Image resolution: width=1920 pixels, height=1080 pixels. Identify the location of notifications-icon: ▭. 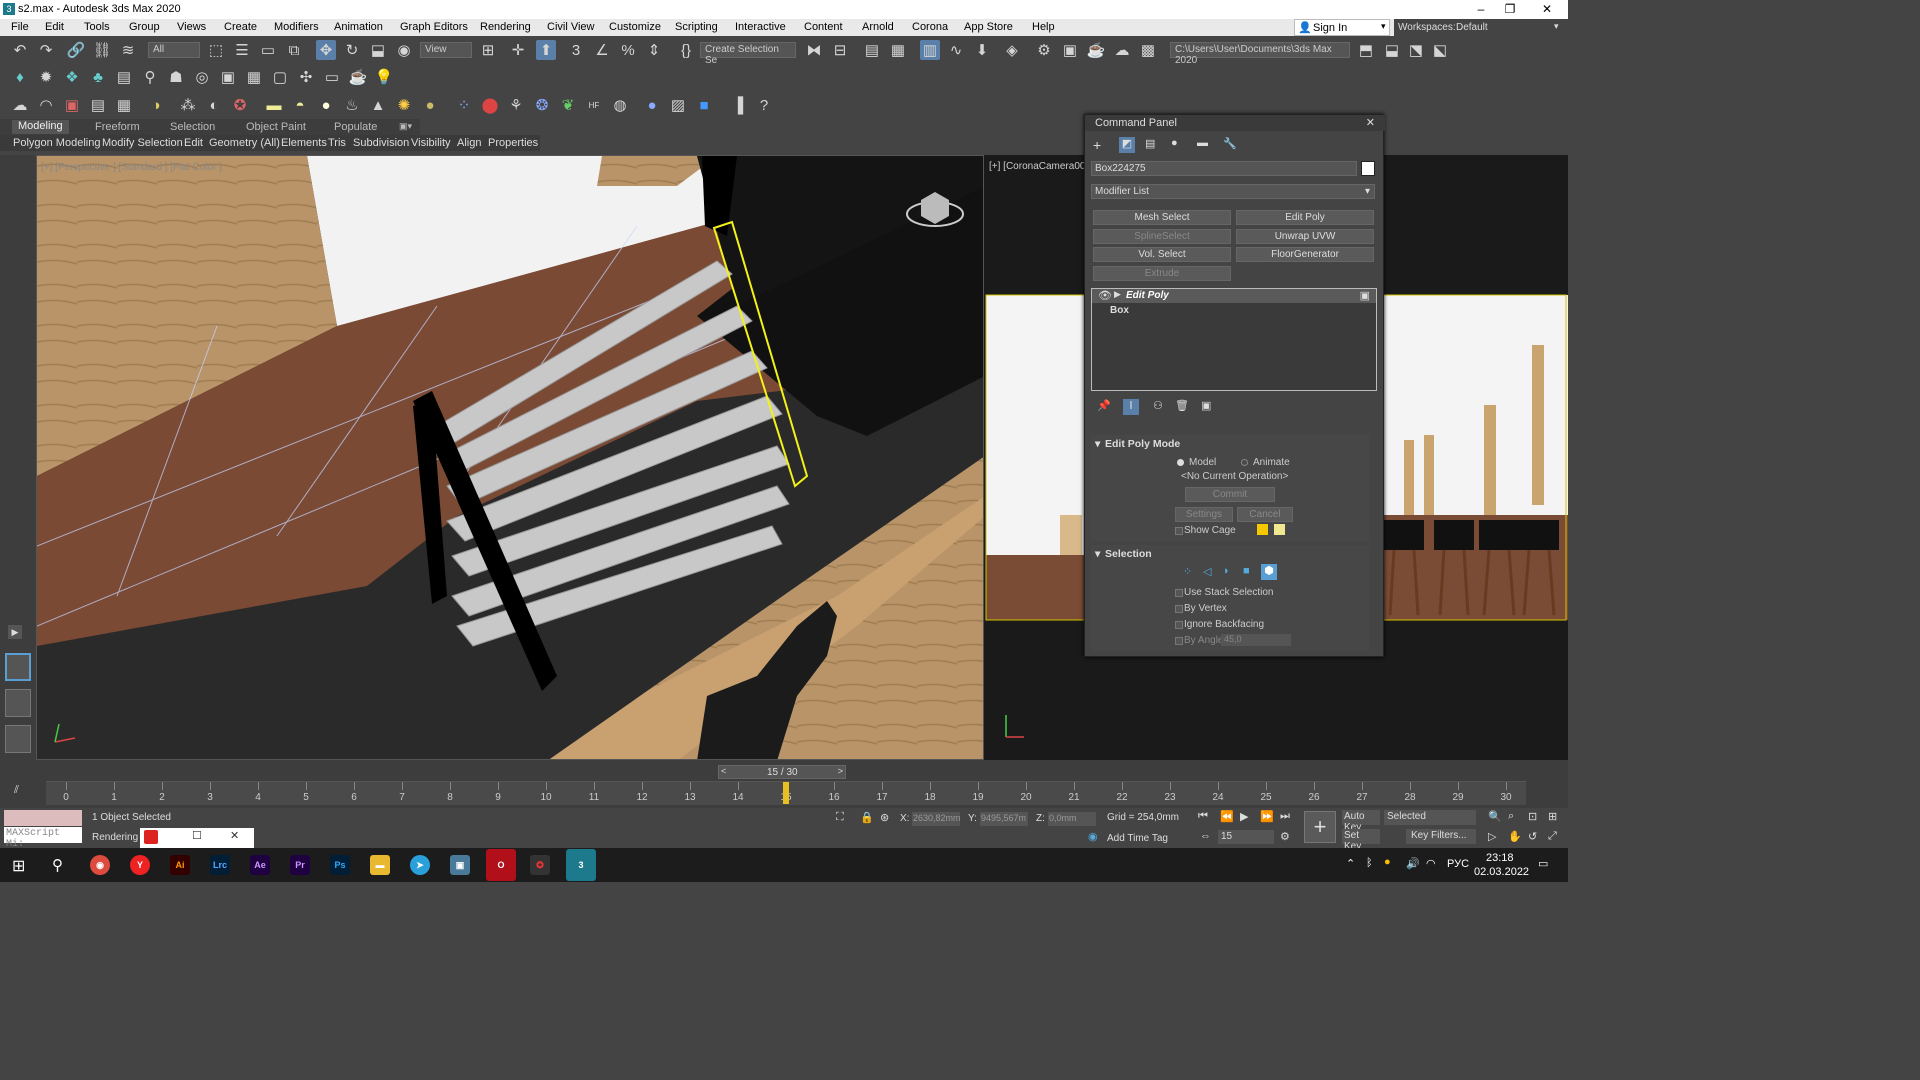
(1543, 863).